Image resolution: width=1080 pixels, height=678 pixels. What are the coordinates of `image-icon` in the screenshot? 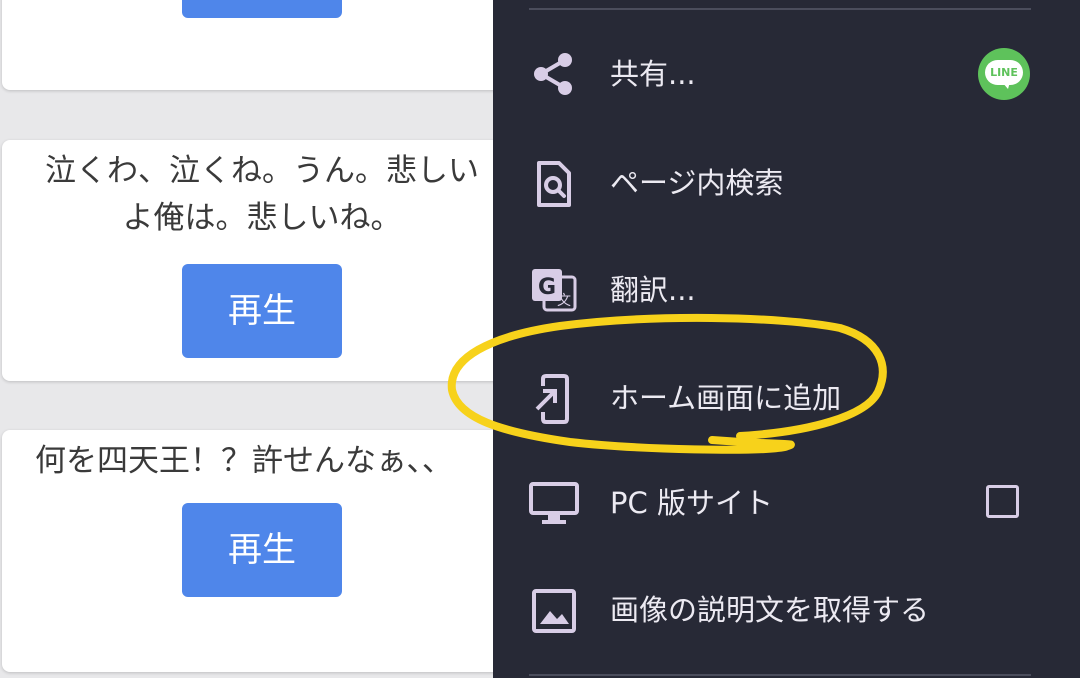 It's located at (554, 611).